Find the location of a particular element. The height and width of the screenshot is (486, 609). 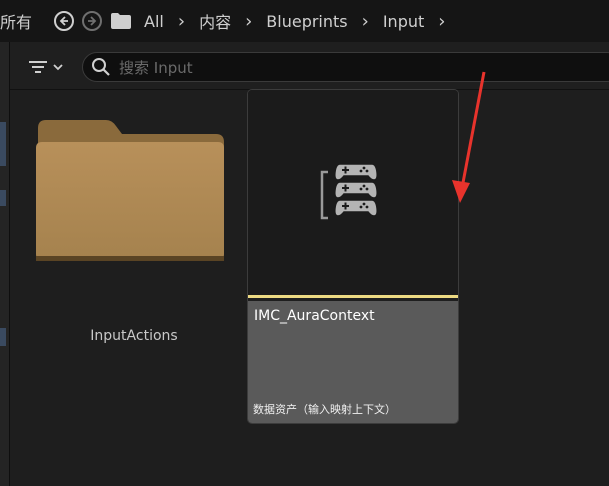

path-bar: 所有 All › 内容 › Blueprints › Input › is located at coordinates (304, 21).